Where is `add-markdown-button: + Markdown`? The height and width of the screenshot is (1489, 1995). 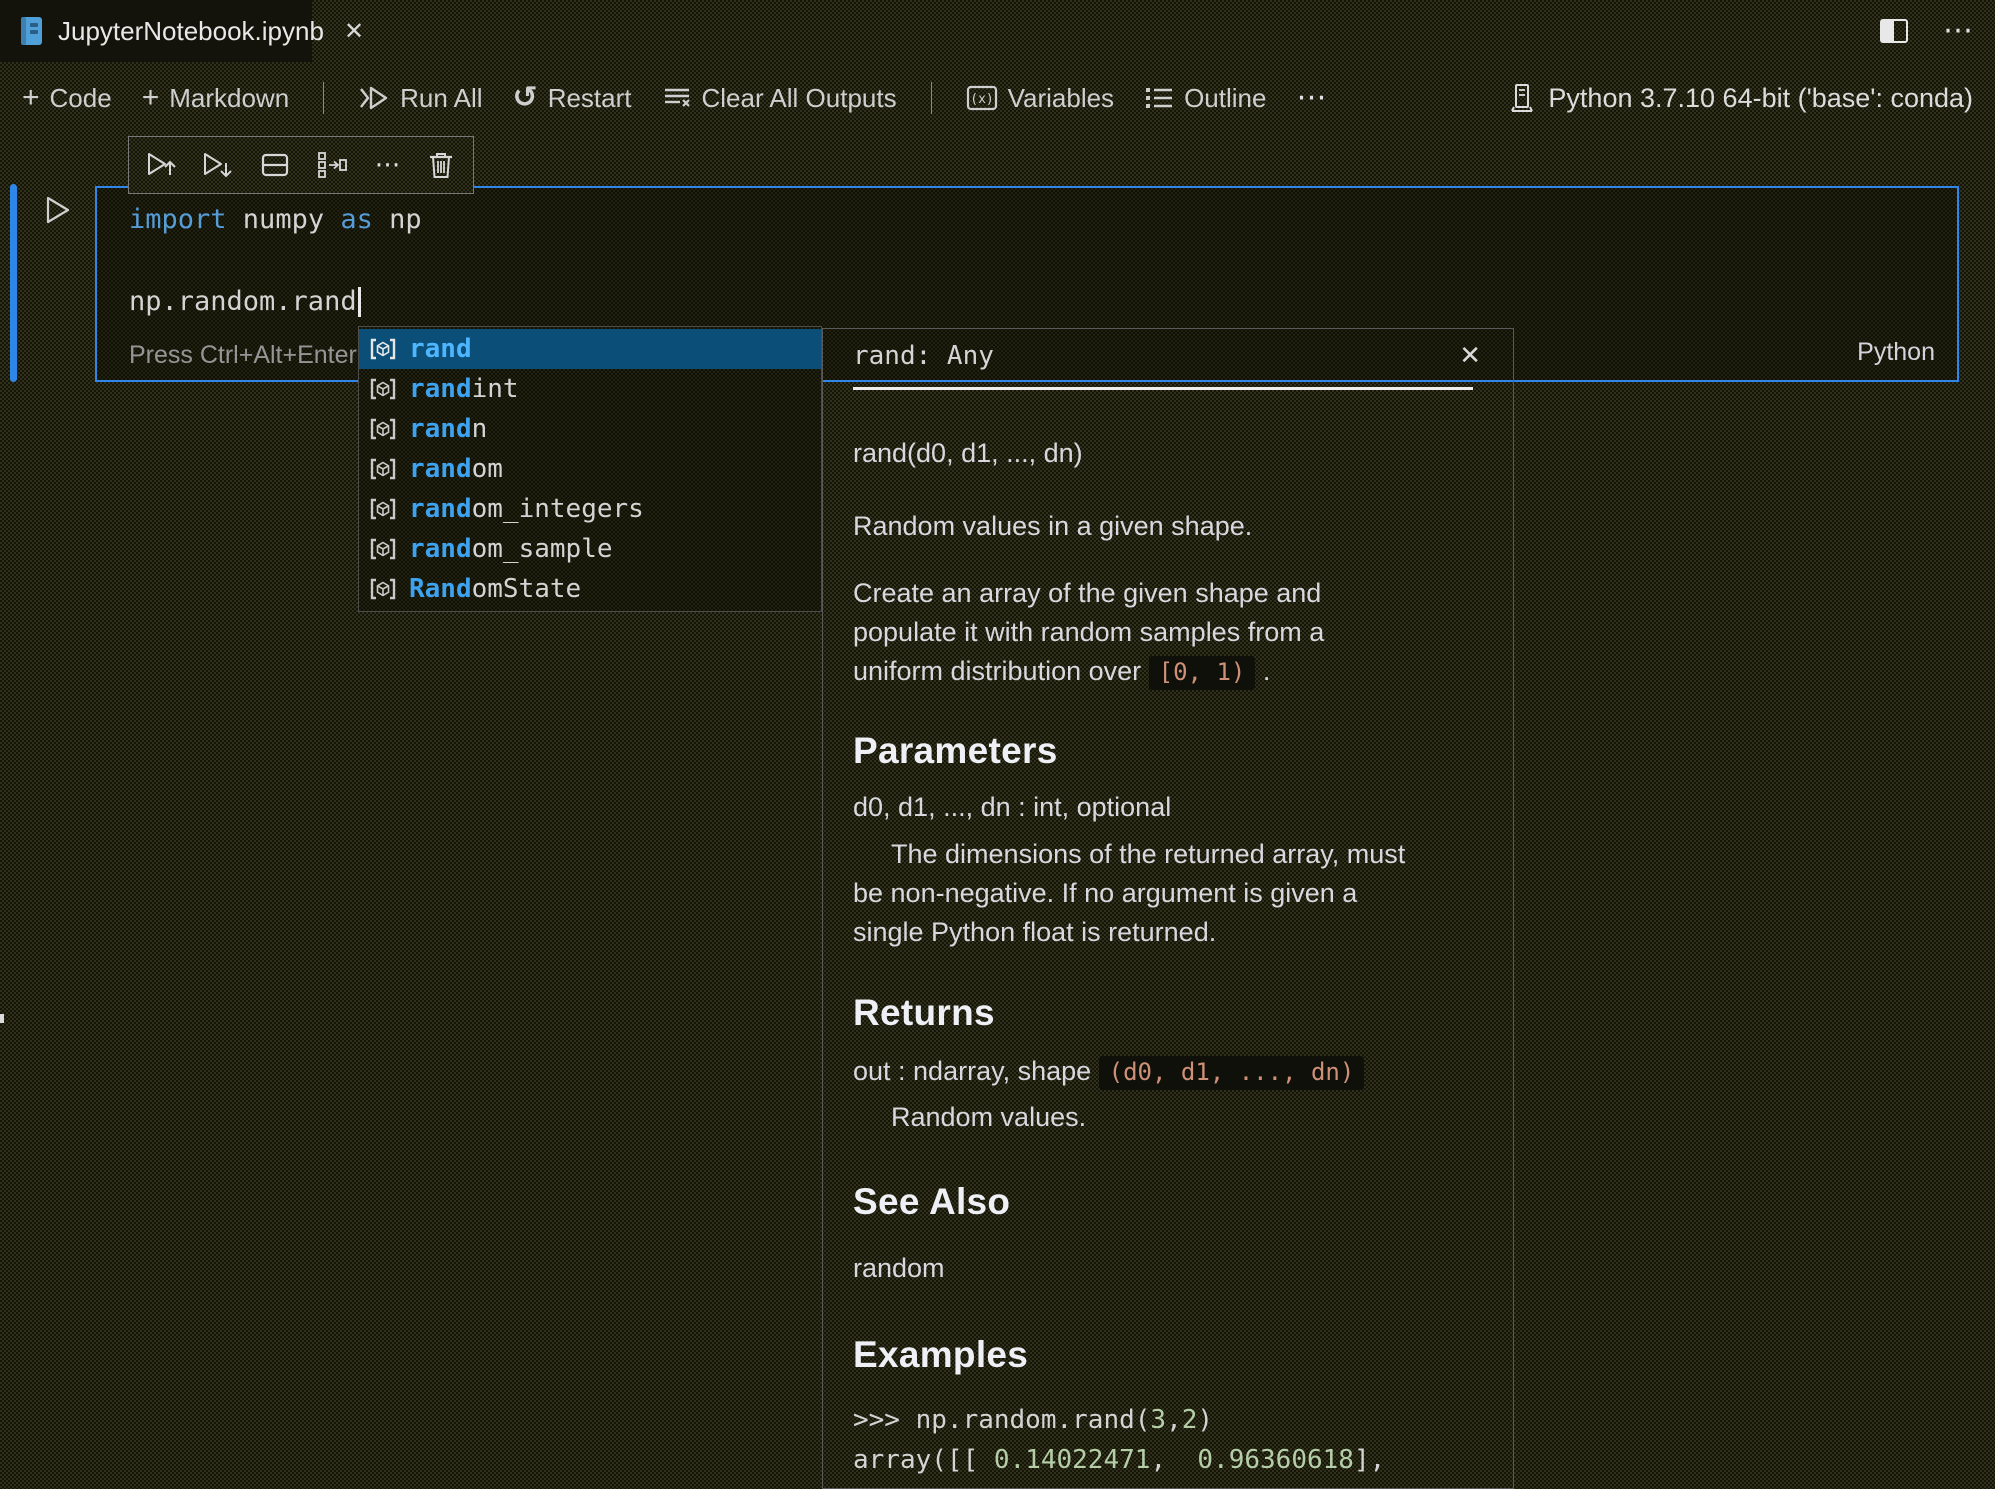
add-markdown-button: + Markdown is located at coordinates (215, 98).